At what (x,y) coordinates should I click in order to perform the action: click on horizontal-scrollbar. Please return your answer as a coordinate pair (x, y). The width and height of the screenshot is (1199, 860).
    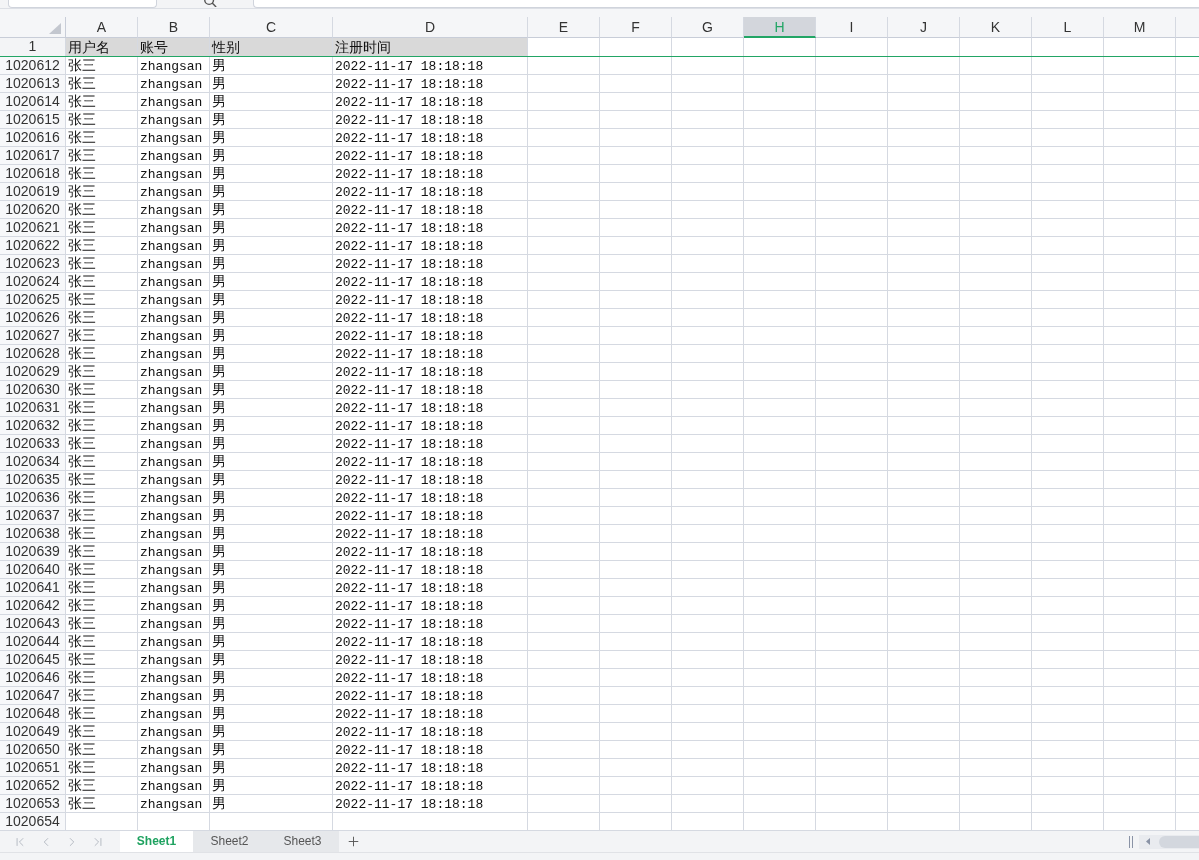
    Looking at the image, I should click on (1169, 841).